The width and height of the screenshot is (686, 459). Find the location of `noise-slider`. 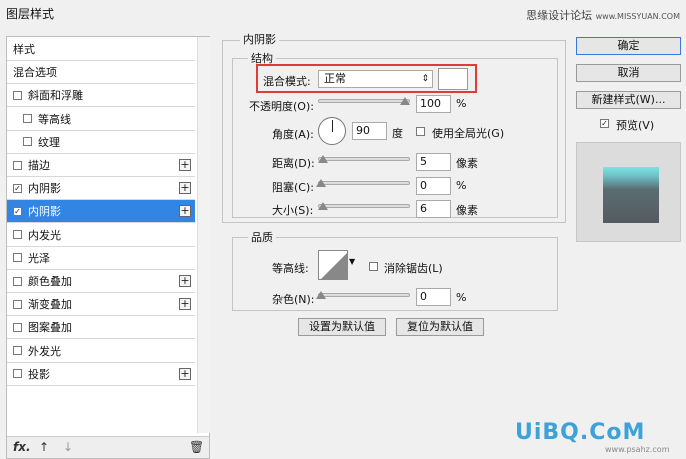

noise-slider is located at coordinates (364, 295).